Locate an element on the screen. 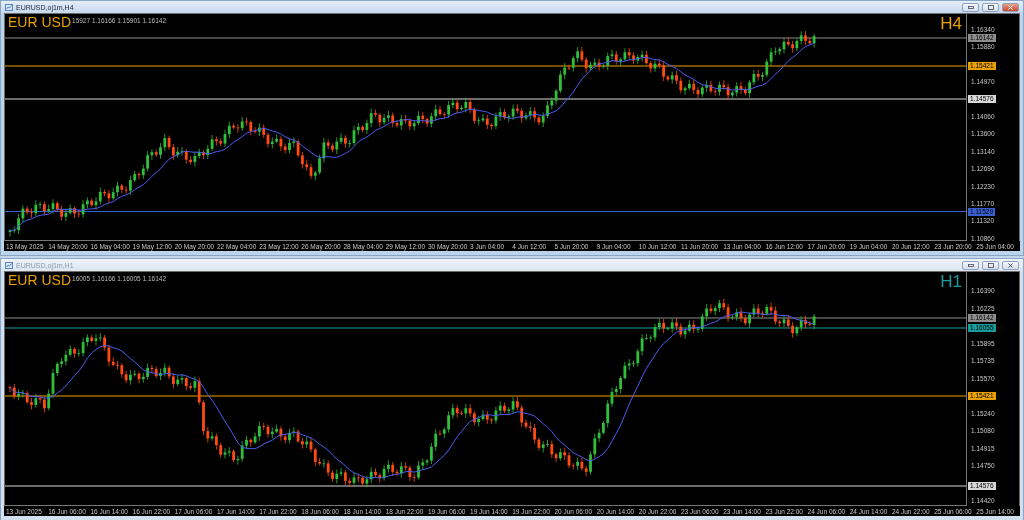 This screenshot has height=520, width=1024. timeframe-label: H1 is located at coordinates (951, 282).